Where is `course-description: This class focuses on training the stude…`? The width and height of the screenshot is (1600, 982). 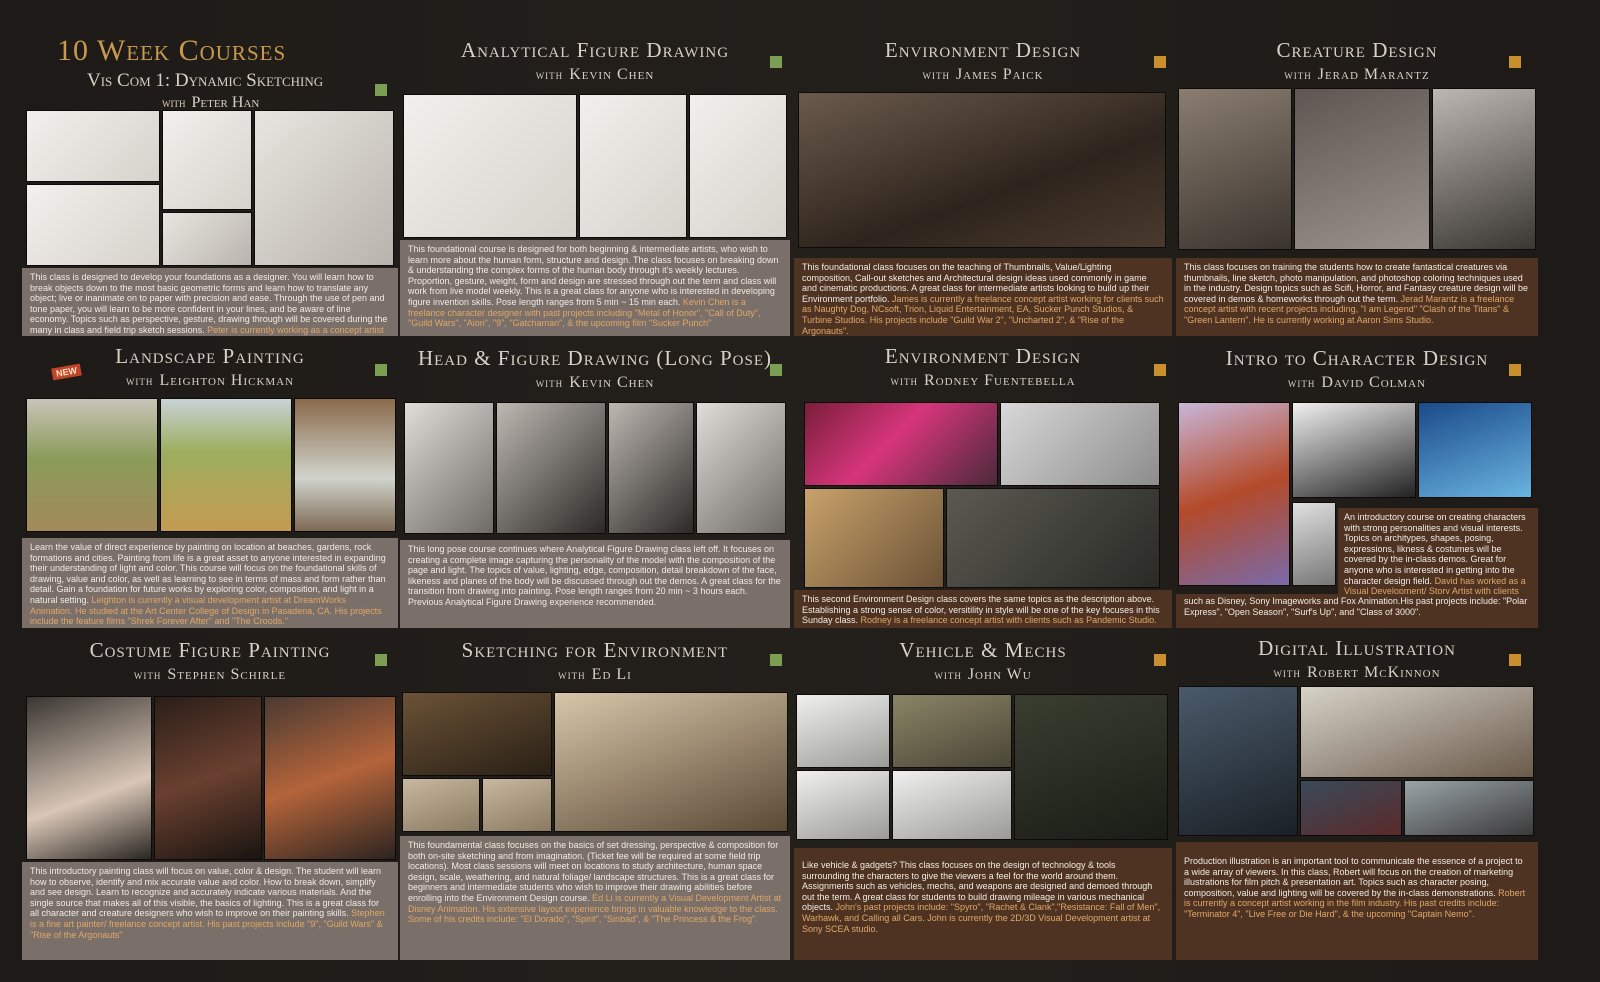
course-description: This class focuses on training the stude… is located at coordinates (1357, 297).